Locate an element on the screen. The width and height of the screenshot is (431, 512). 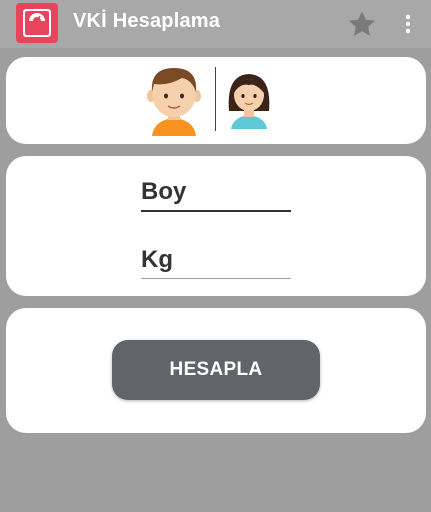
height-input: Boy is located at coordinates (216, 192).